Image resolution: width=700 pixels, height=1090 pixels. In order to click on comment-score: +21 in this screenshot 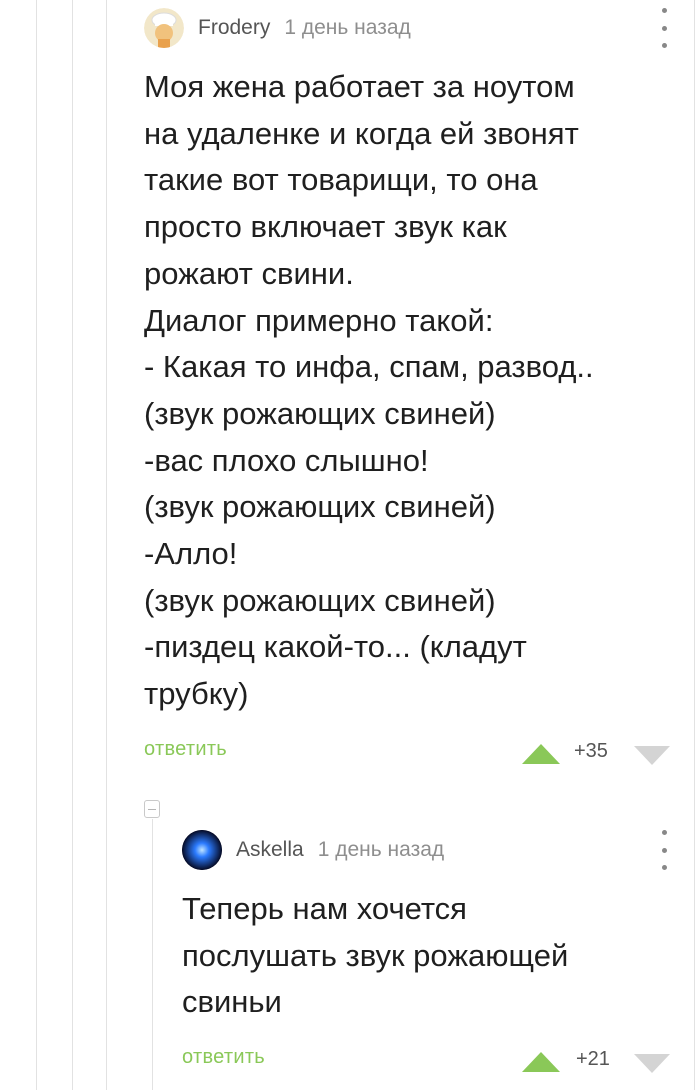, I will do `click(593, 1059)`.